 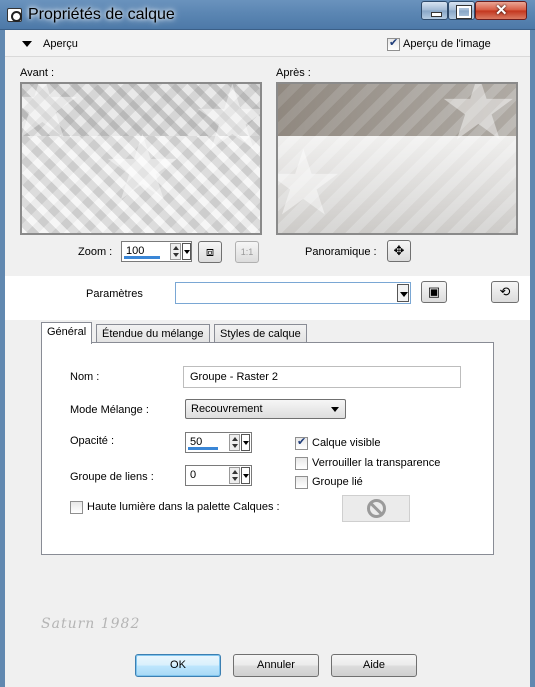 I want to click on zoom-label: Zoom :, so click(x=95, y=252).